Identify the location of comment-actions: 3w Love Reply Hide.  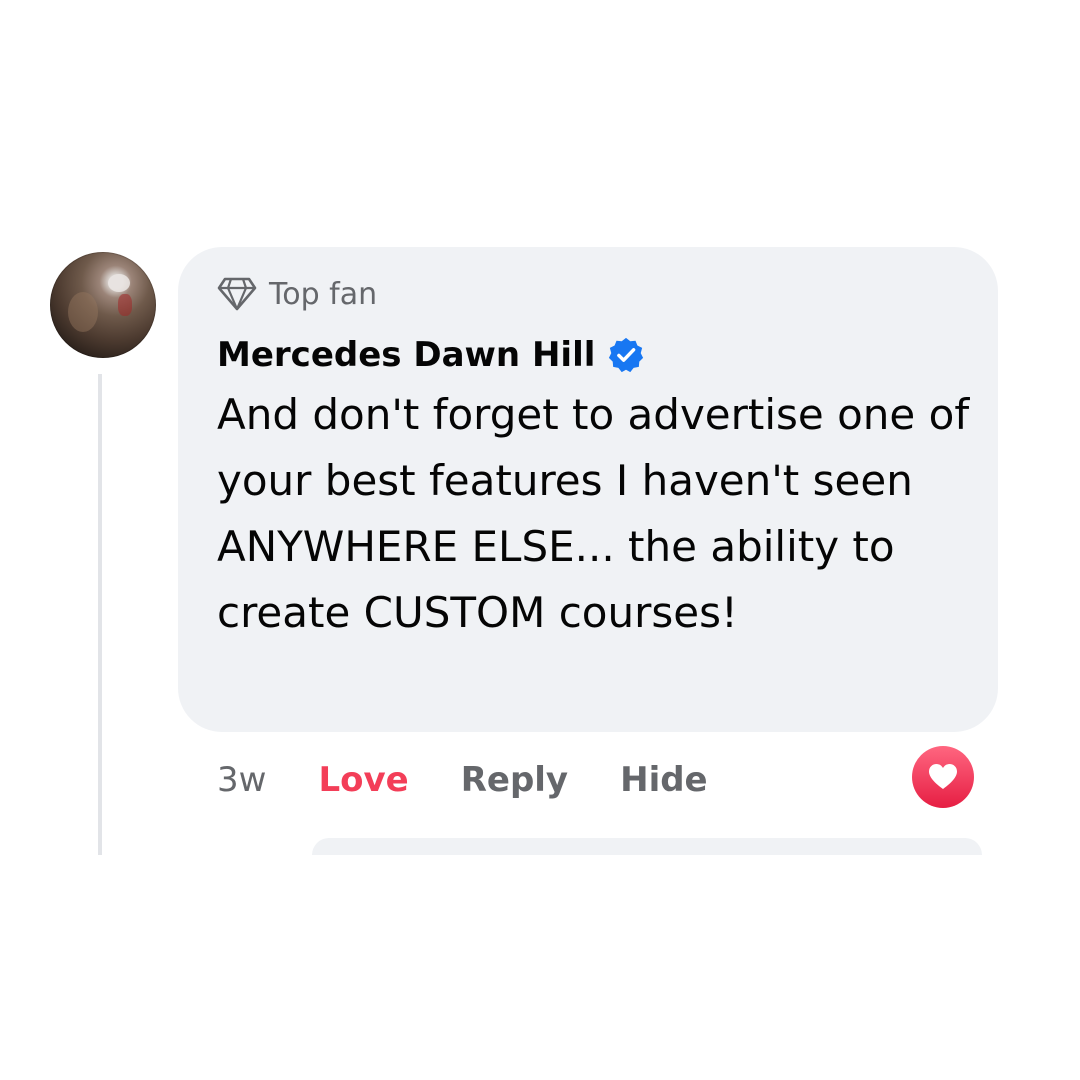
(488, 780).